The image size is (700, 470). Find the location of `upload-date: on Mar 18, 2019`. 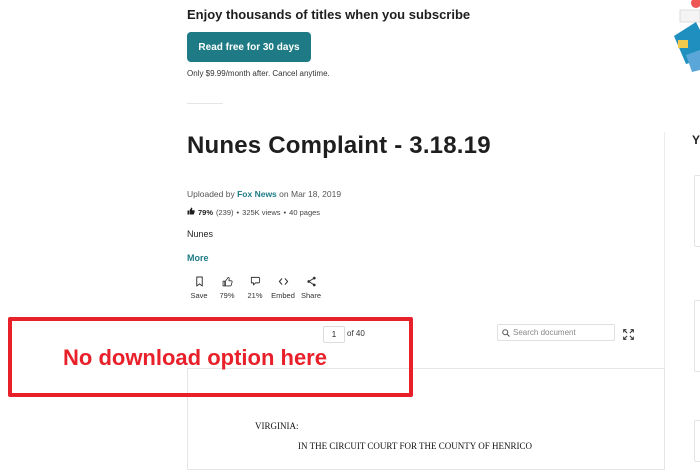

upload-date: on Mar 18, 2019 is located at coordinates (310, 194).